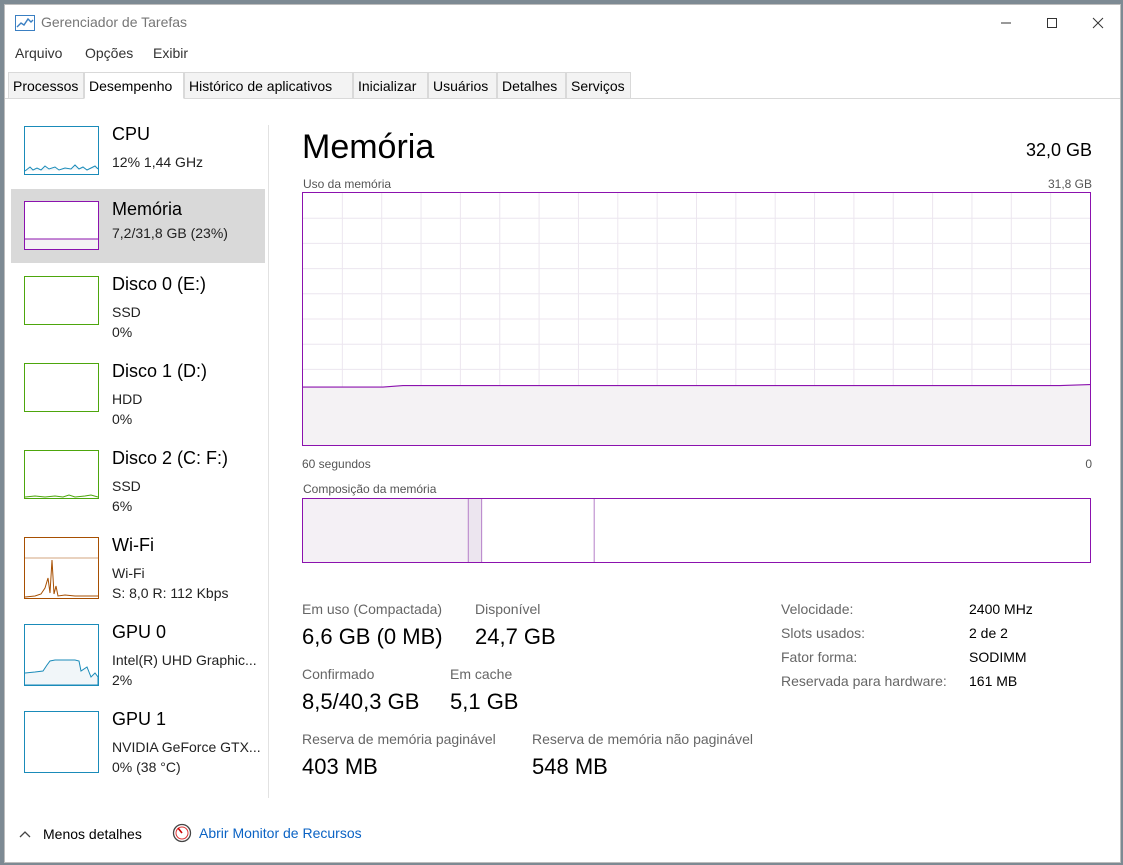 The width and height of the screenshot is (1123, 865). I want to click on spec-label: Reservada para hardware:, so click(864, 681).